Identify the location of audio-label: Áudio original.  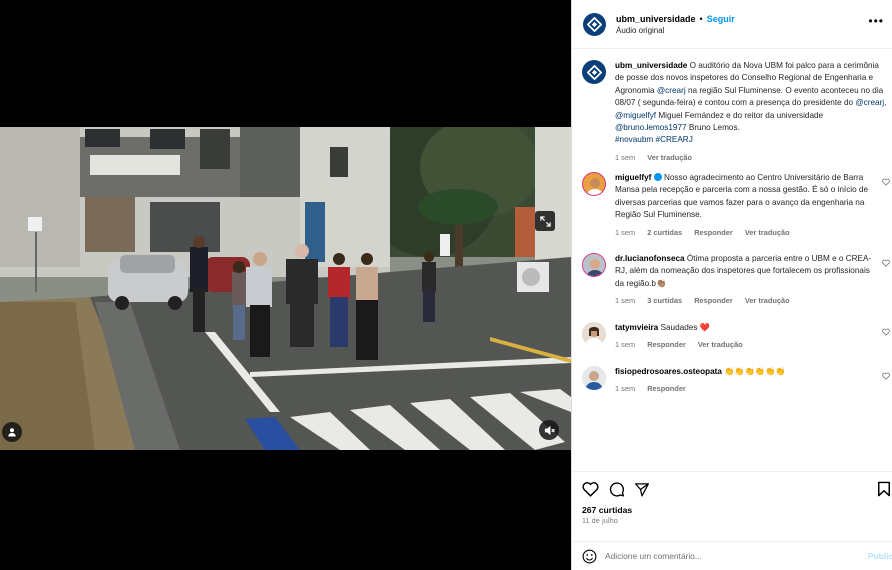
(675, 30).